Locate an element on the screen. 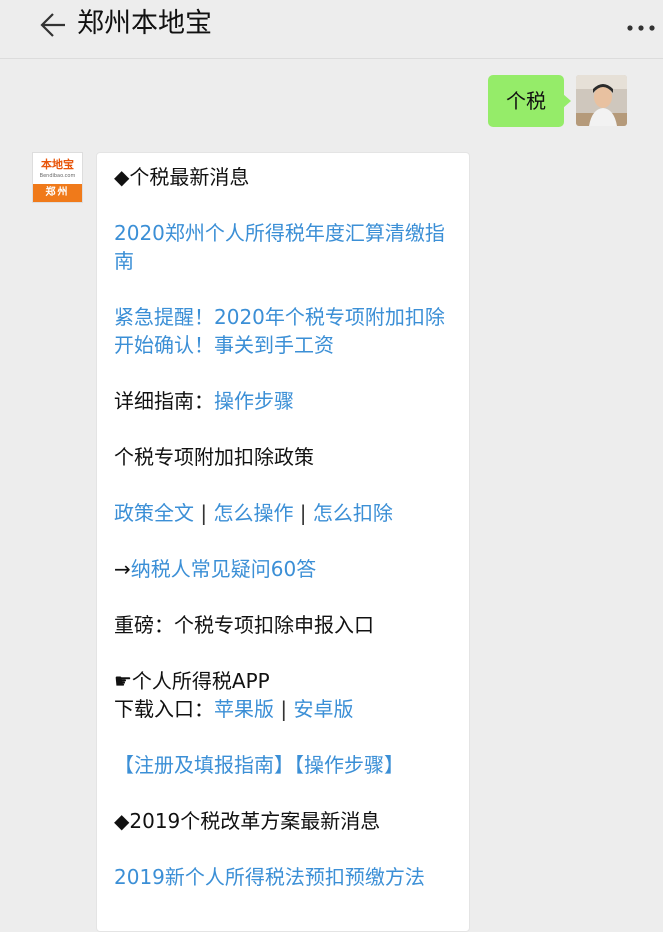  faq-line: →纳税人常见疑问60答 is located at coordinates (288, 569).